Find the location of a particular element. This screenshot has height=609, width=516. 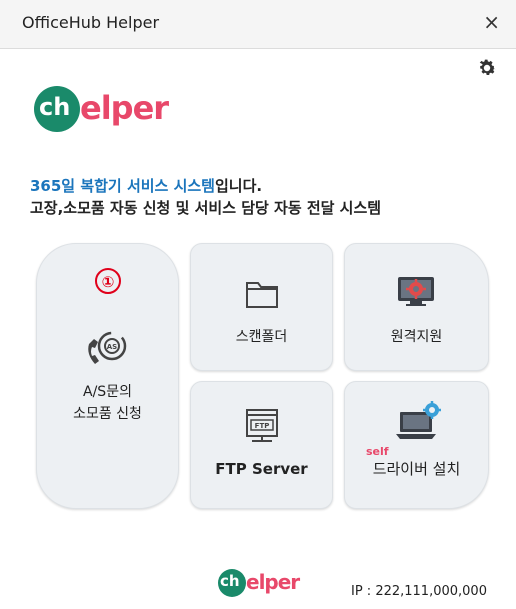

ftp-server-icon: FTP is located at coordinates (262, 425).